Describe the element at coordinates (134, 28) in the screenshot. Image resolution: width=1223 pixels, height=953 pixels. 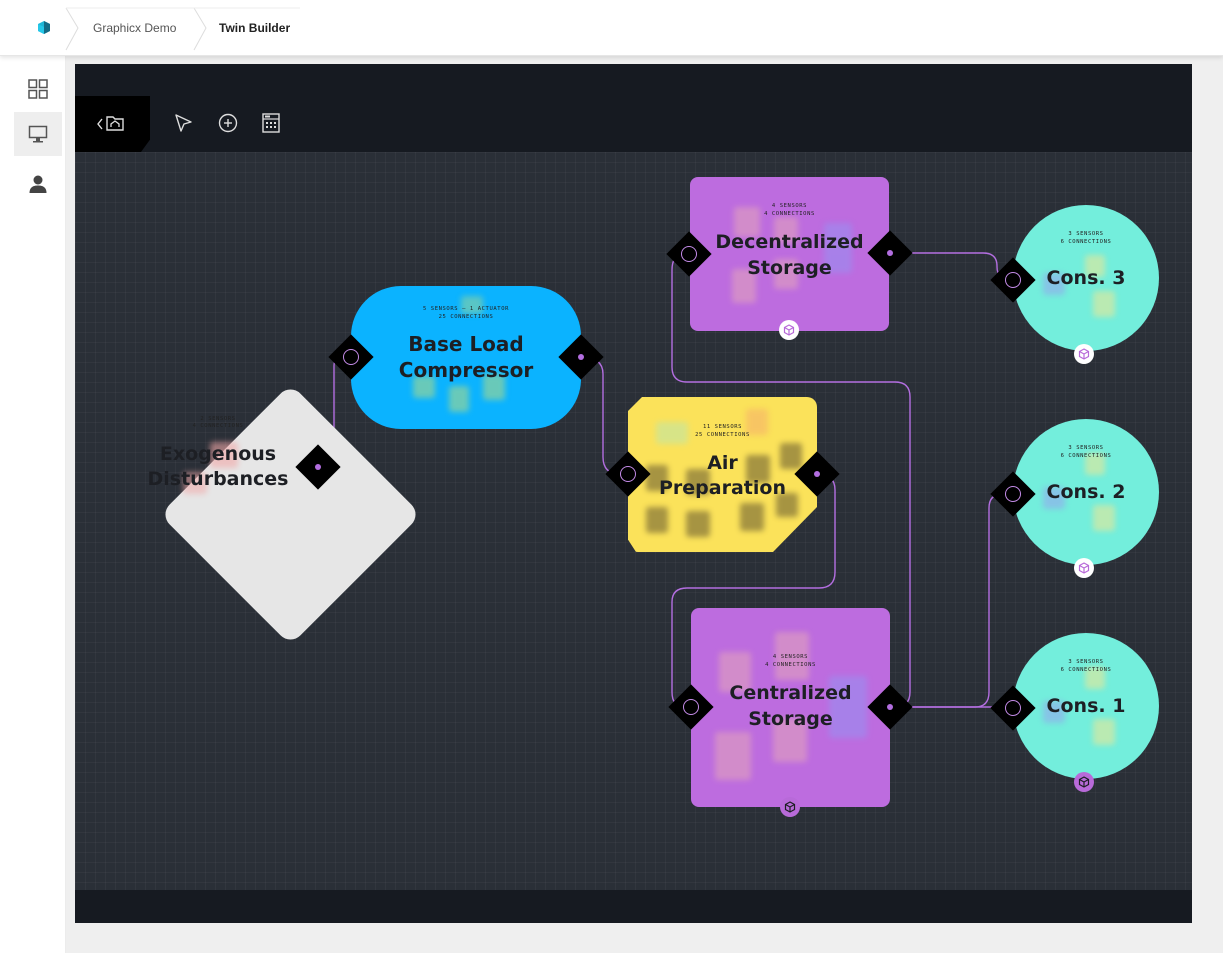
I see `breadcrumb-graphicx-demo: Graphicx Demo` at that location.